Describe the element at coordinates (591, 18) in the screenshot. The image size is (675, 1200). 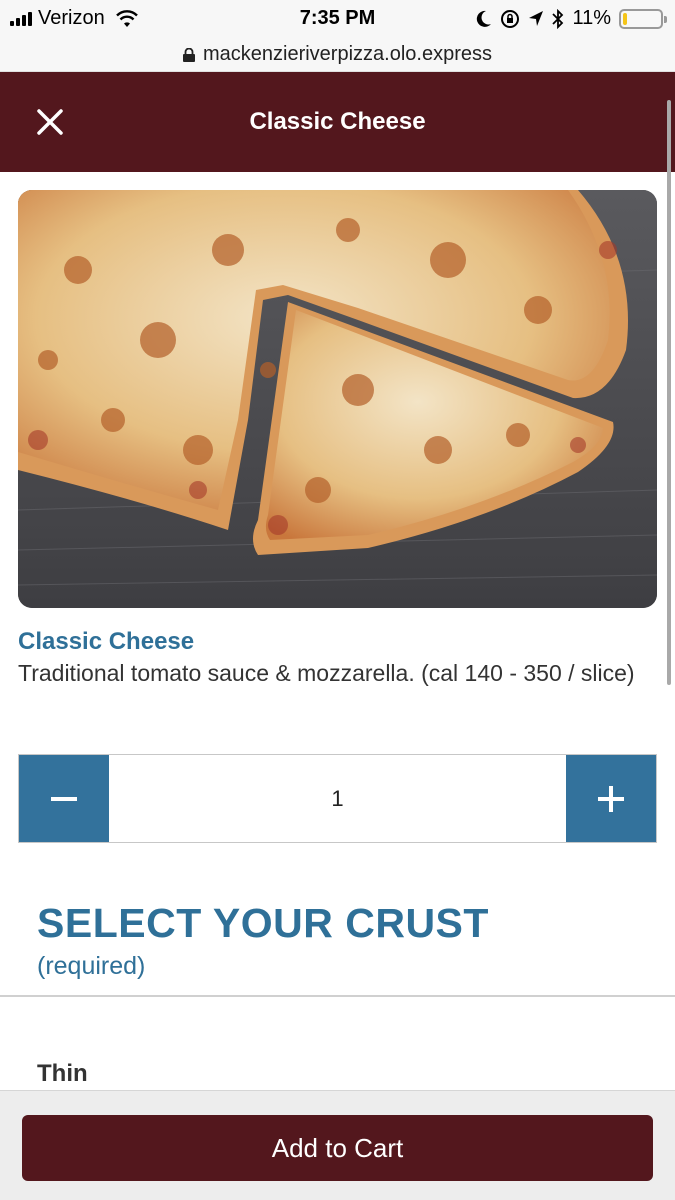
I see `battery-percent: 11%` at that location.